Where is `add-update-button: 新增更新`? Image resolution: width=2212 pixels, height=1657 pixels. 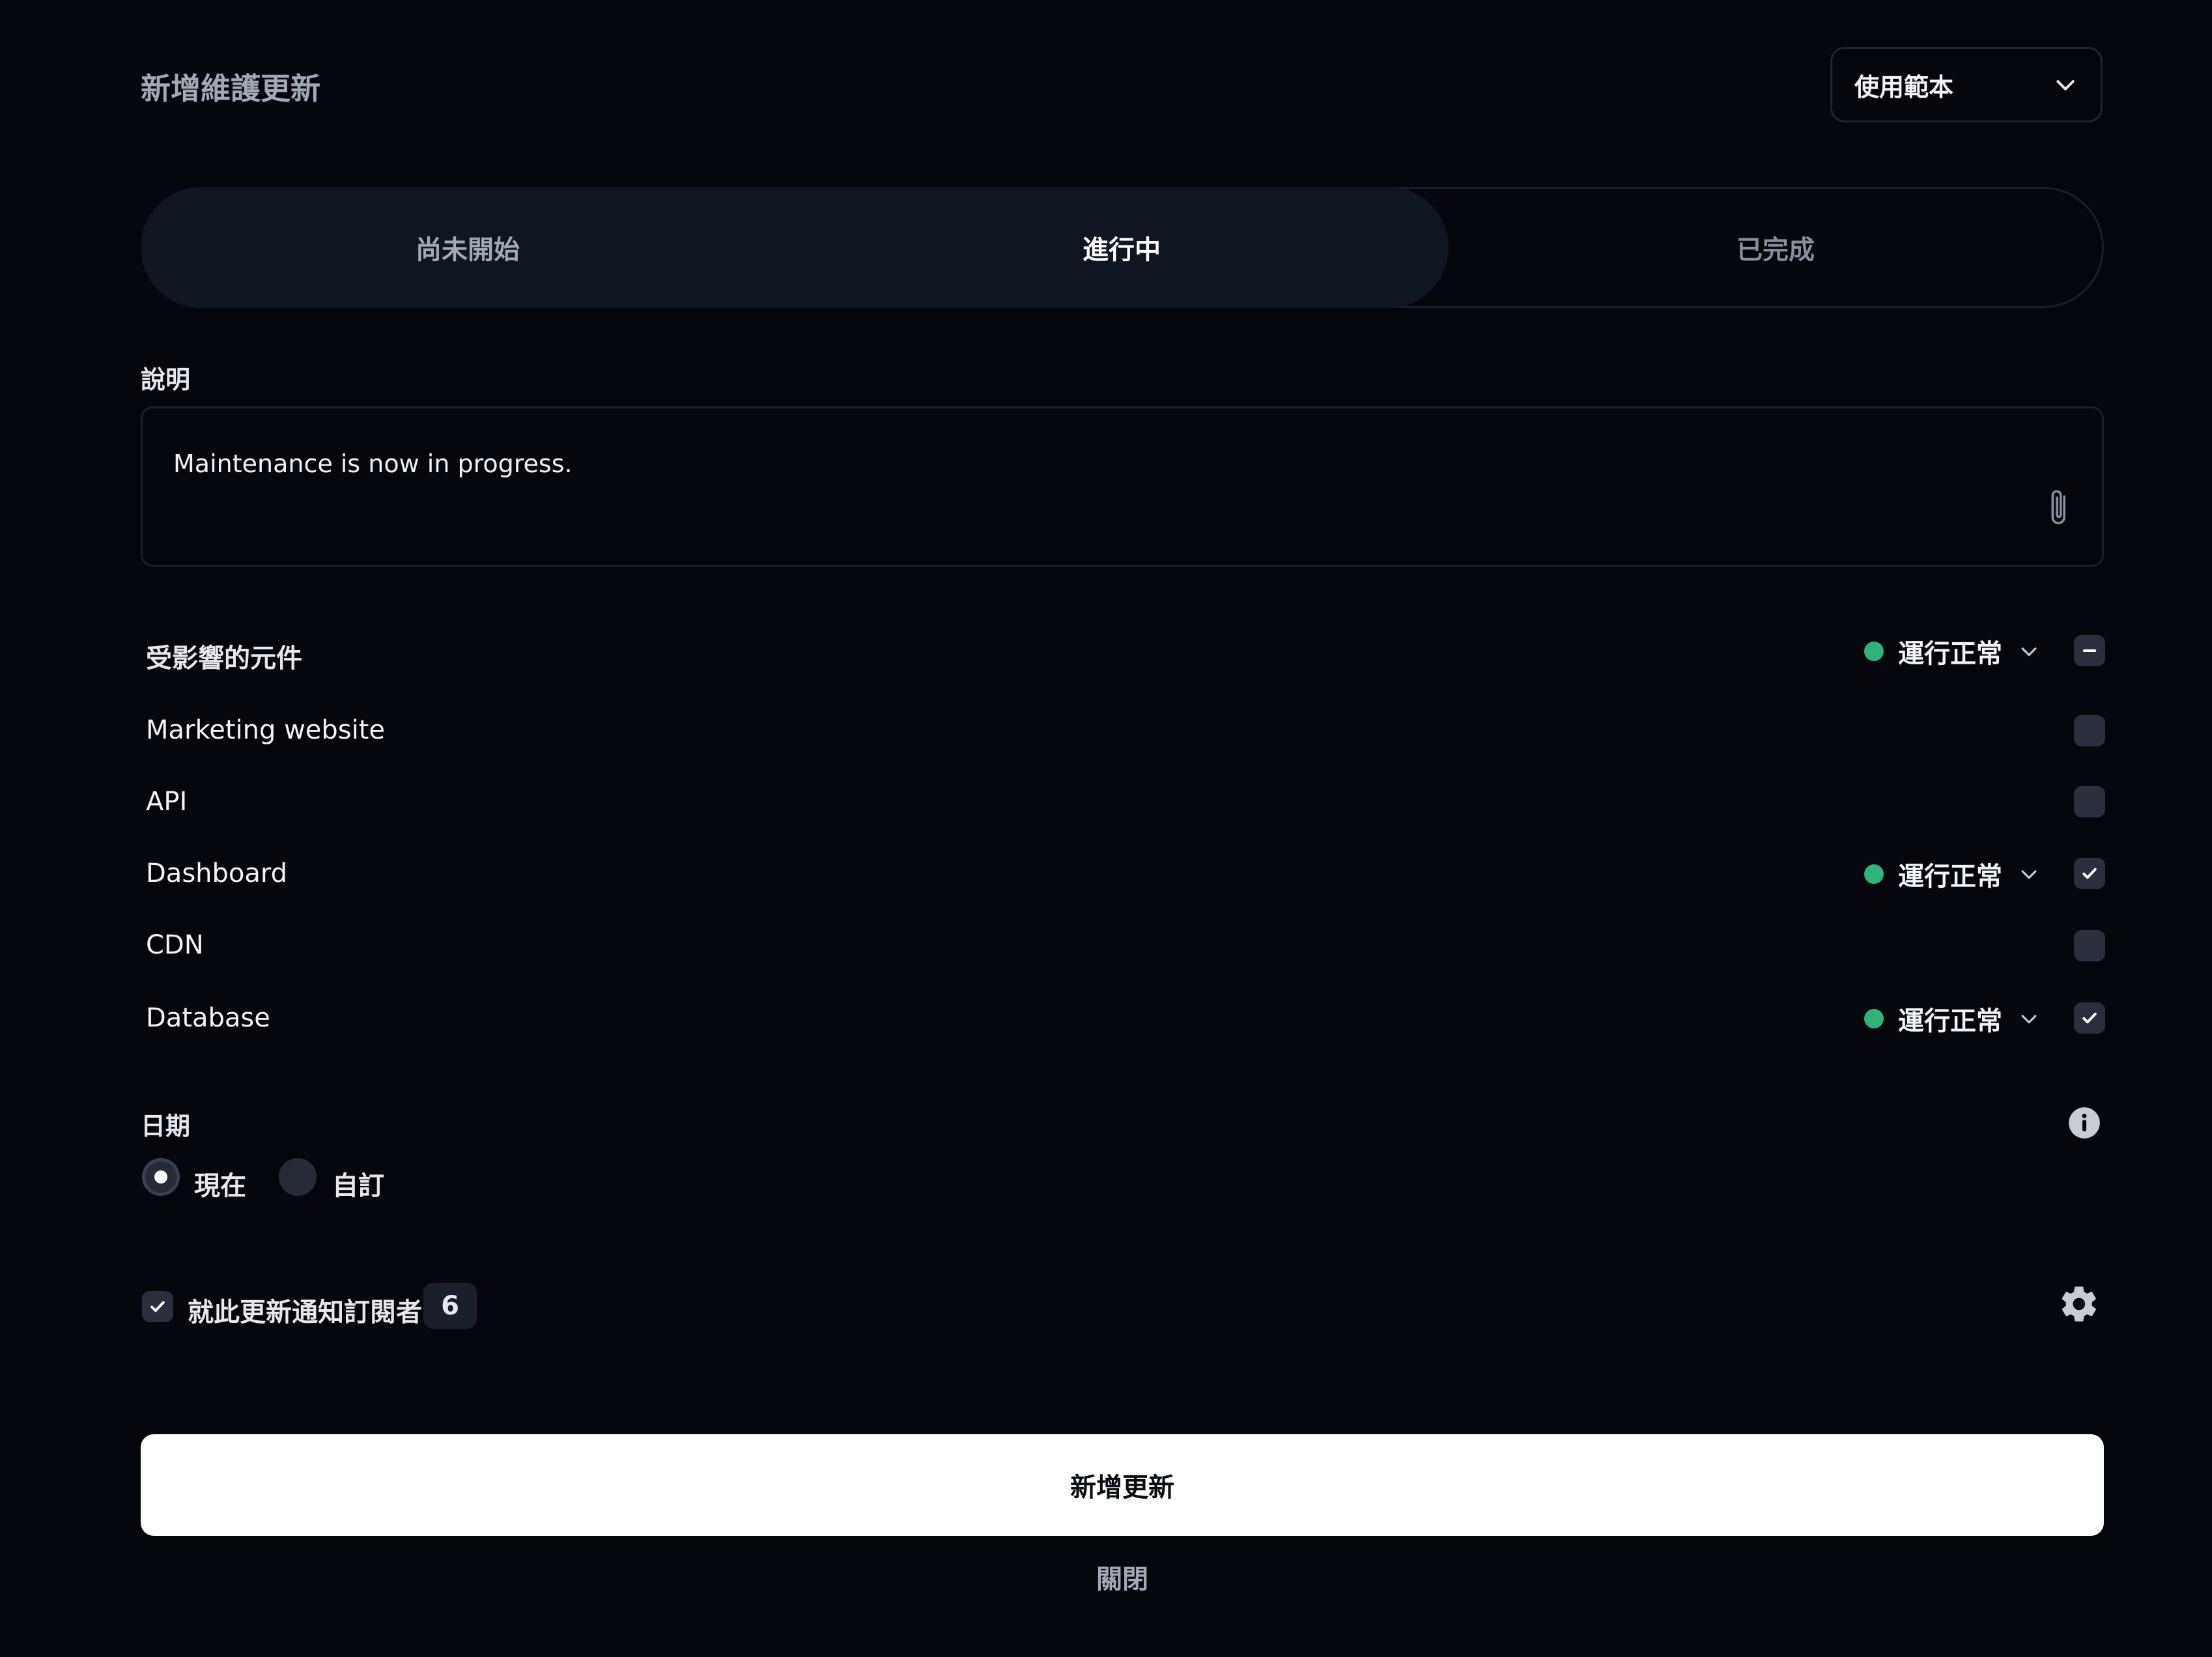 add-update-button: 新增更新 is located at coordinates (1122, 1485).